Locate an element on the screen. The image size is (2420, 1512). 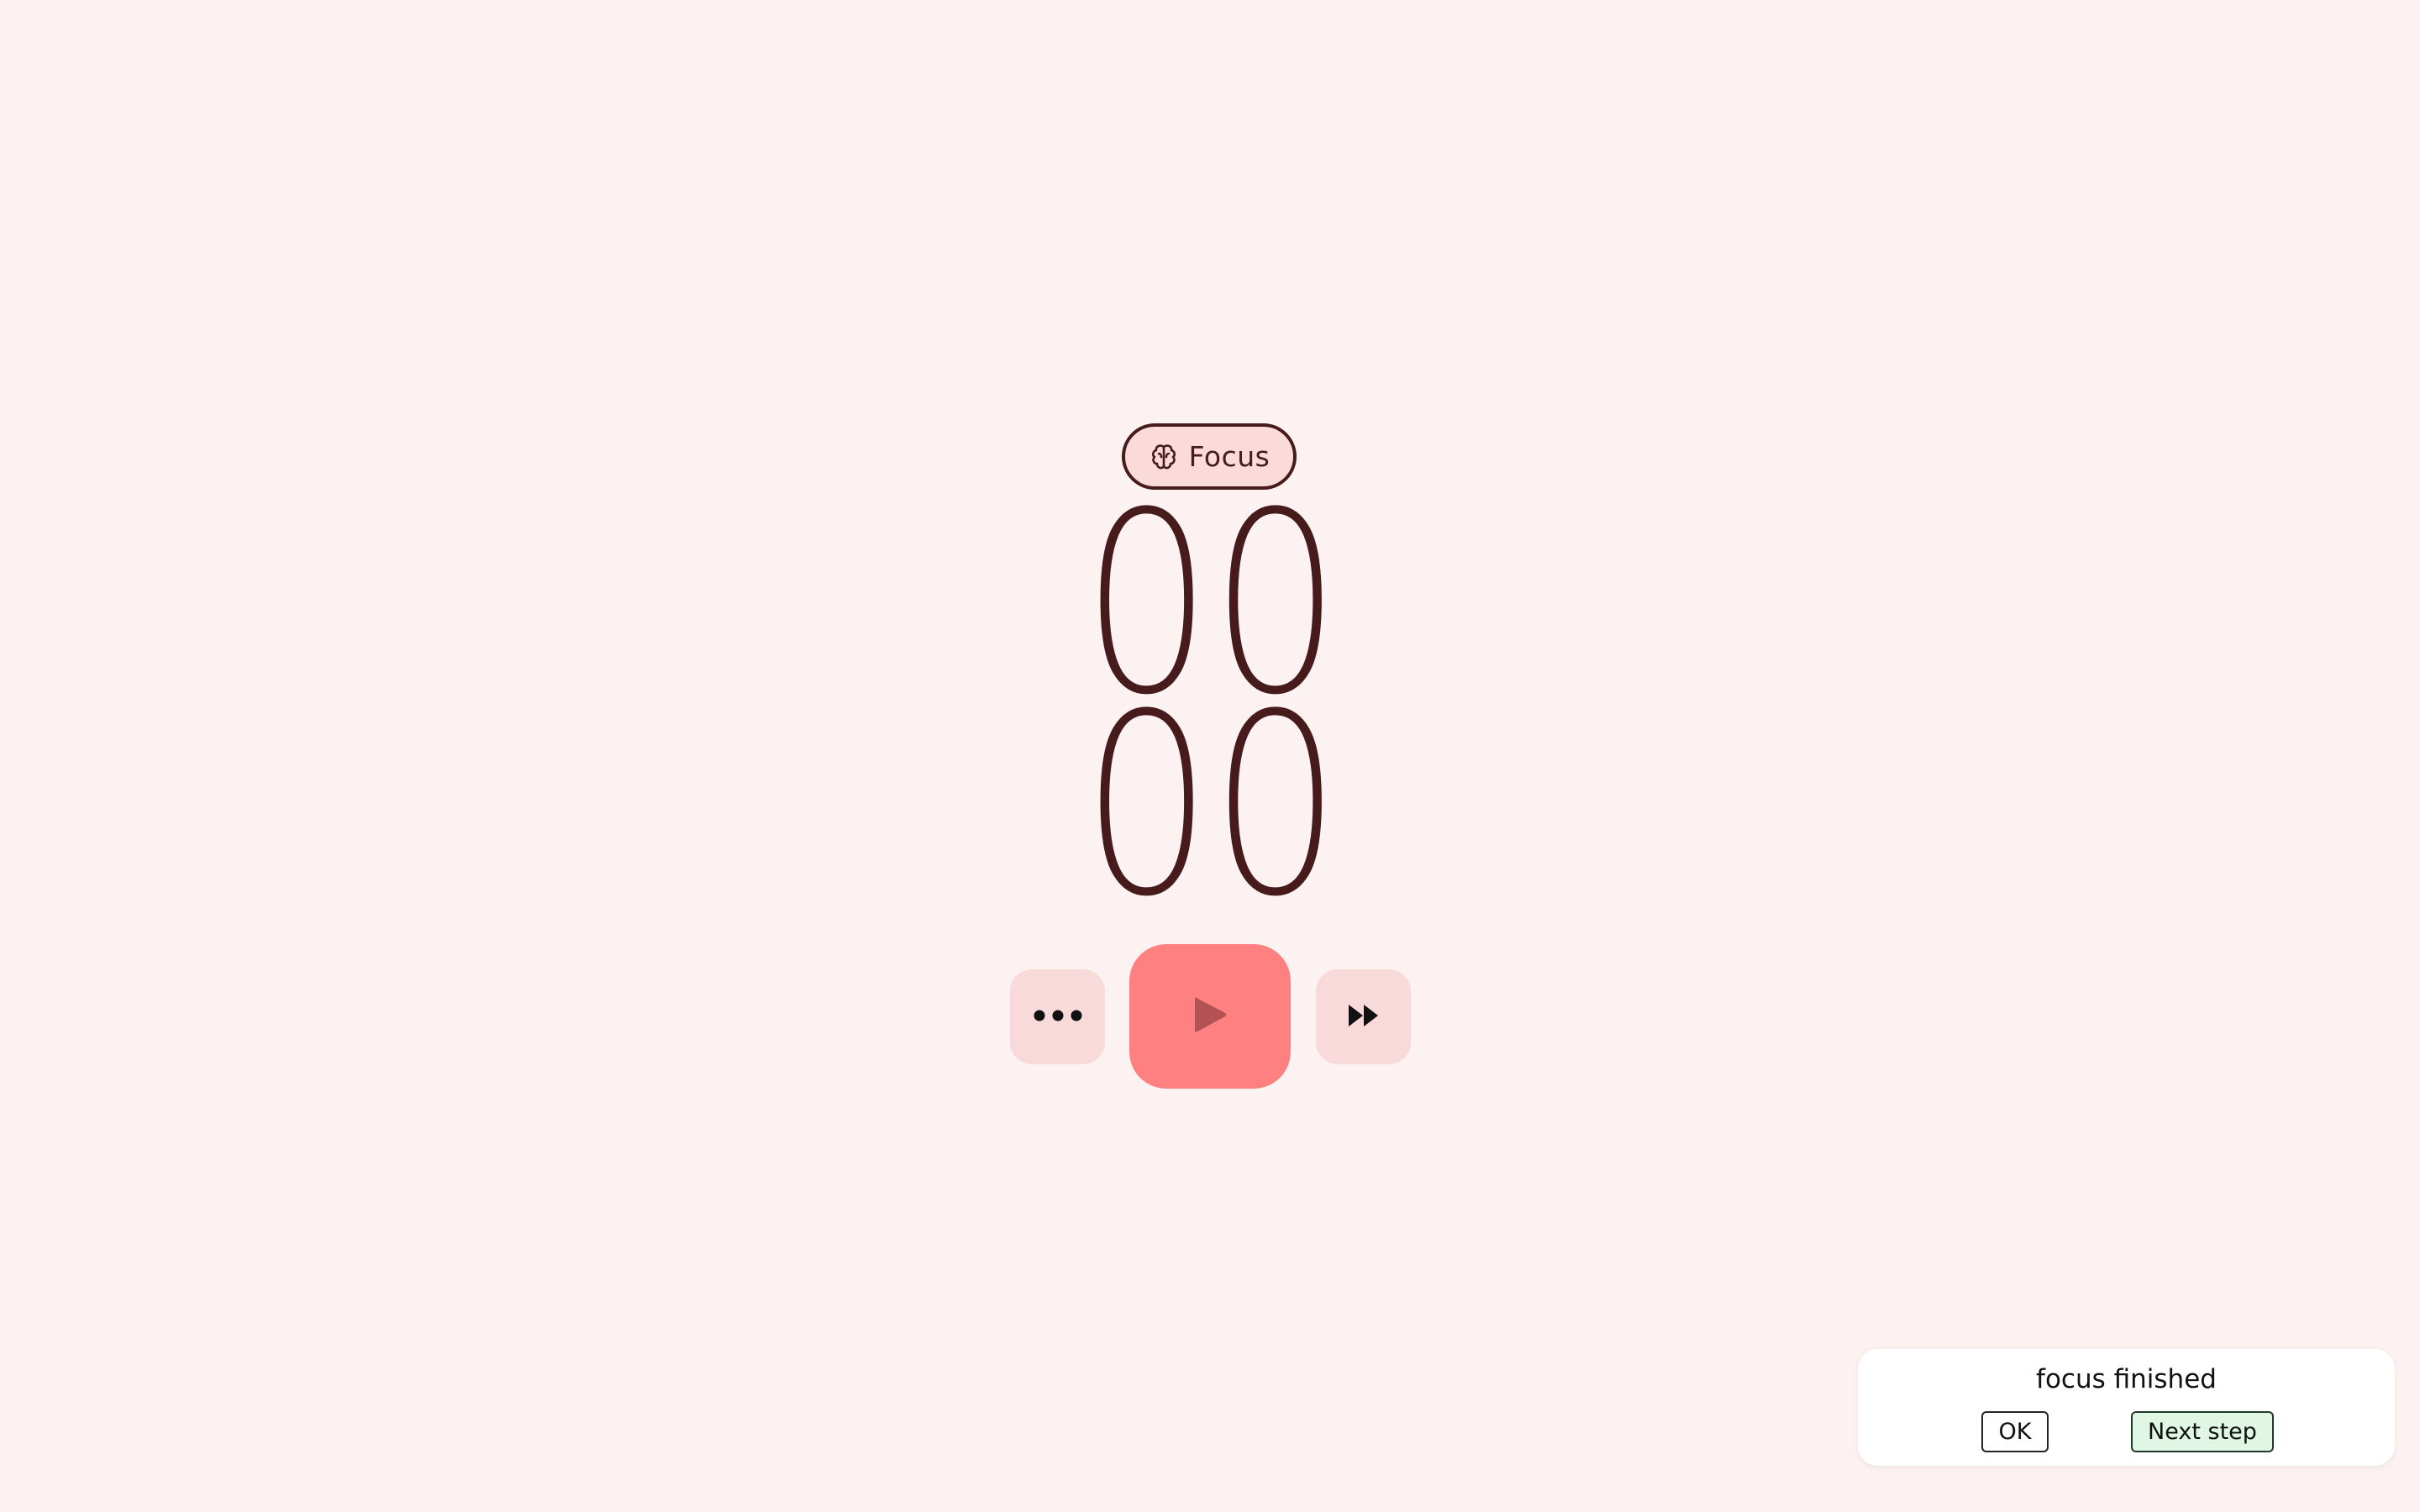
play-button is located at coordinates (1210, 1016).